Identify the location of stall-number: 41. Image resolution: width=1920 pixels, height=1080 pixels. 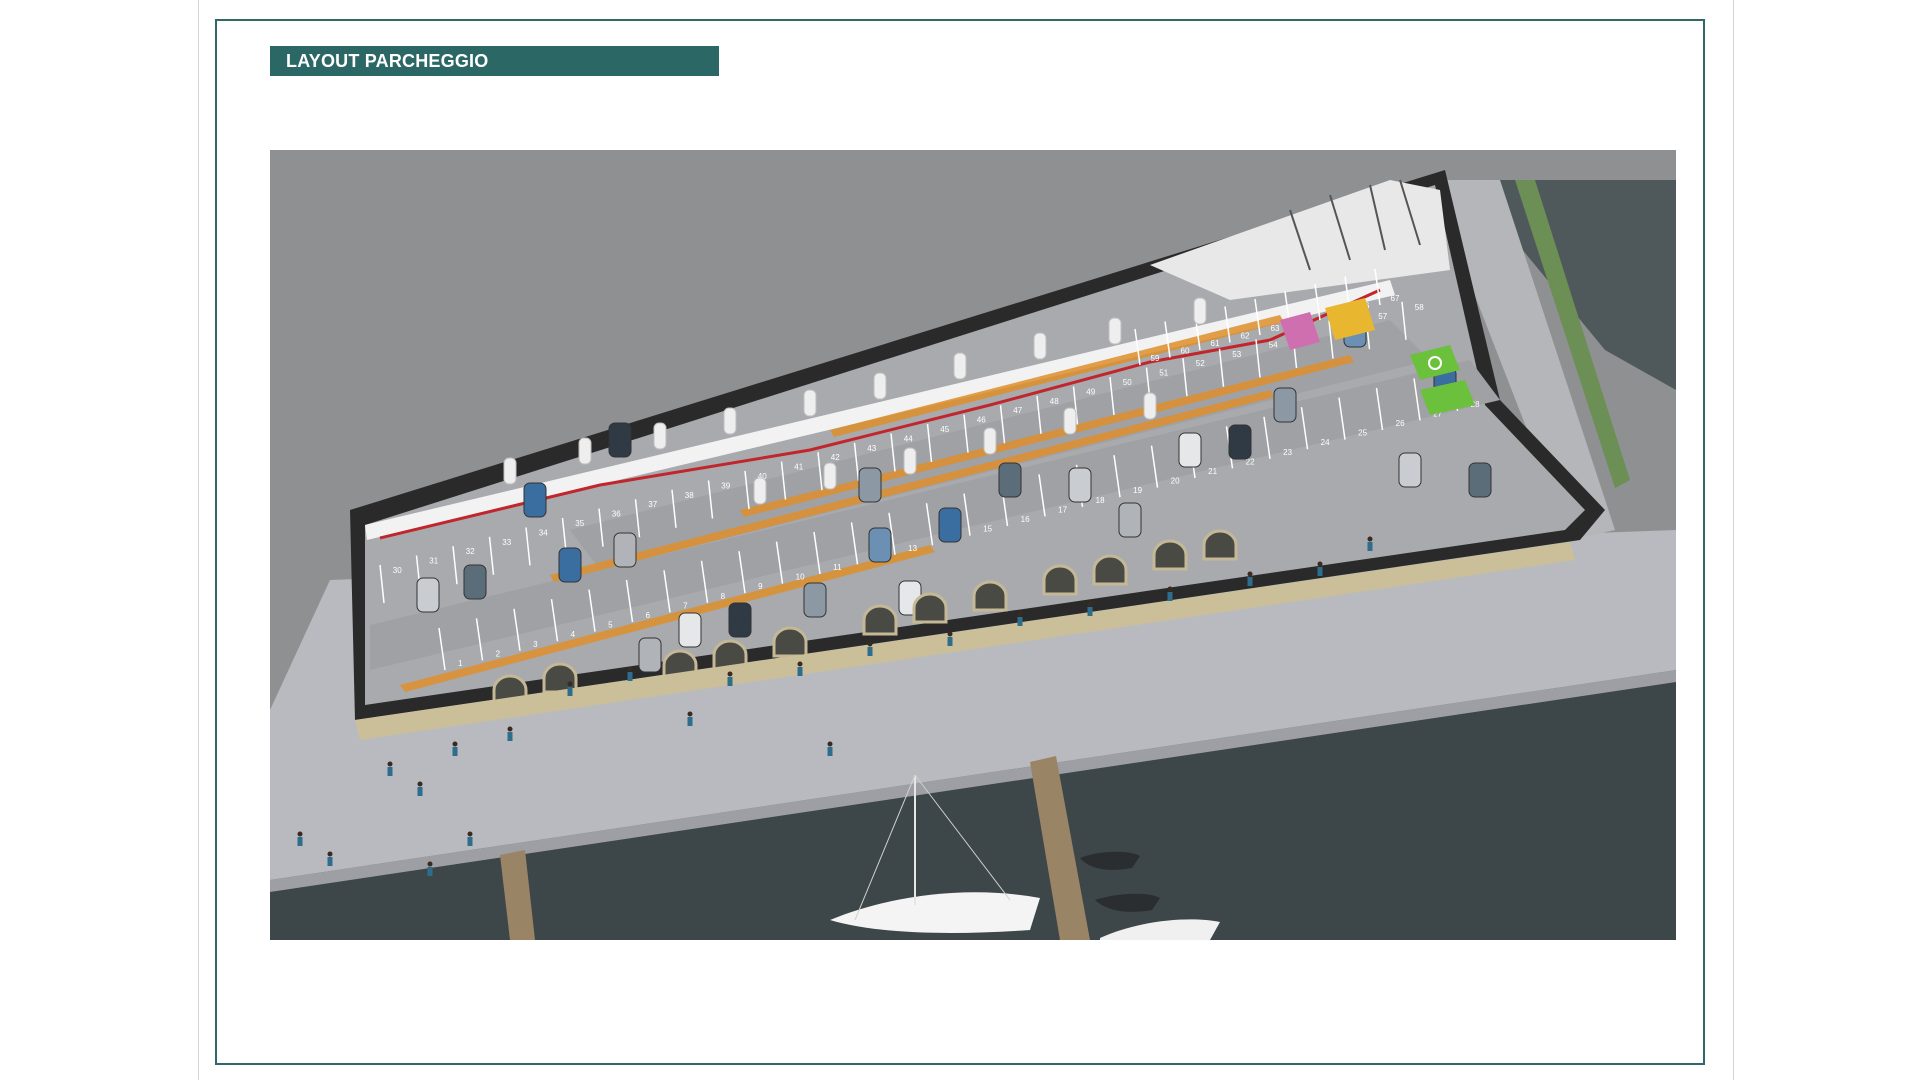
(798, 467).